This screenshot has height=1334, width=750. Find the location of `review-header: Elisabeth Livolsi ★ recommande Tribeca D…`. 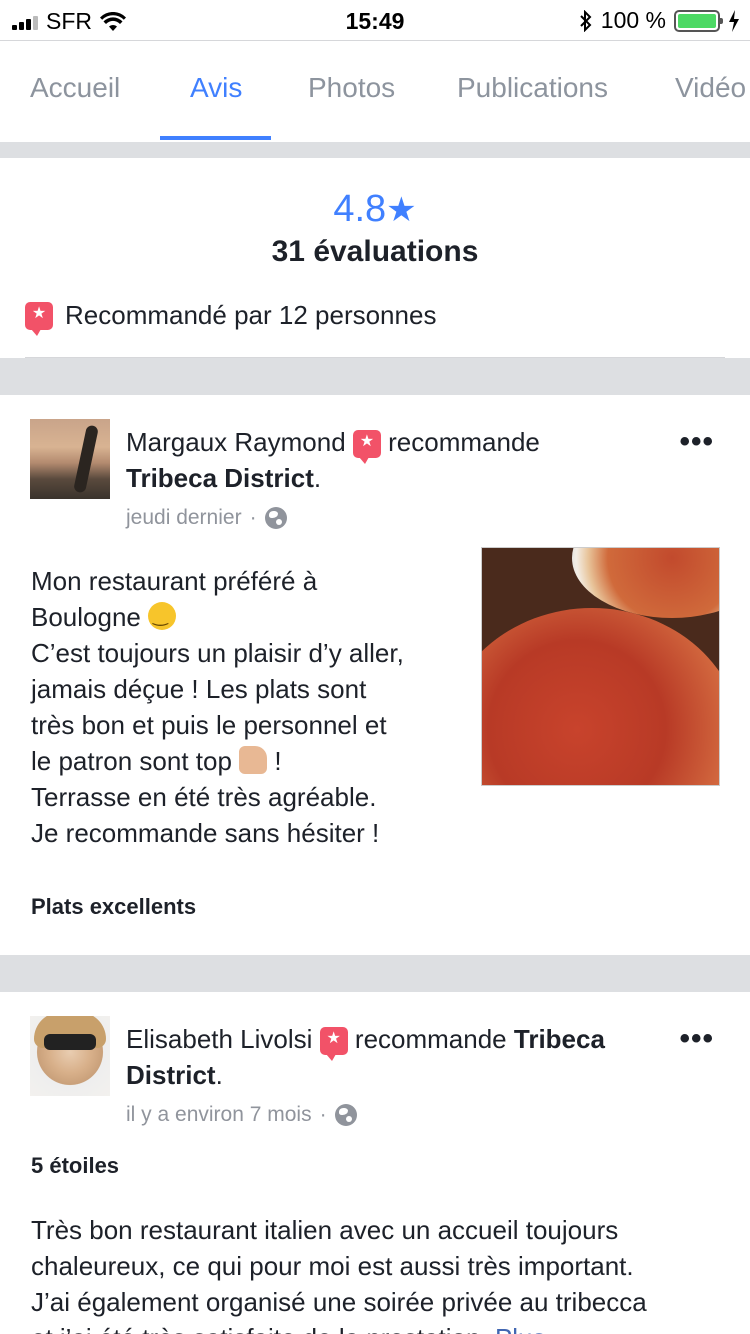

review-header: Elisabeth Livolsi ★ recommande Tribeca D… is located at coordinates (398, 1057).